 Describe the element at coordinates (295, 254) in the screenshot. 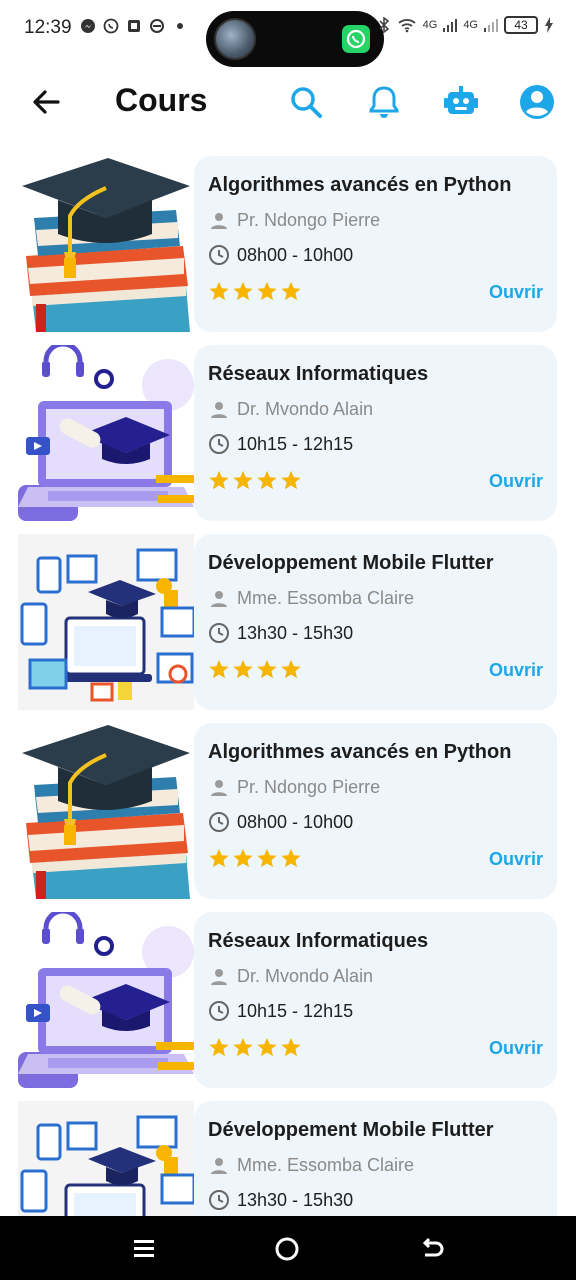

I see `schedule-time: 08h00 - 10h00` at that location.